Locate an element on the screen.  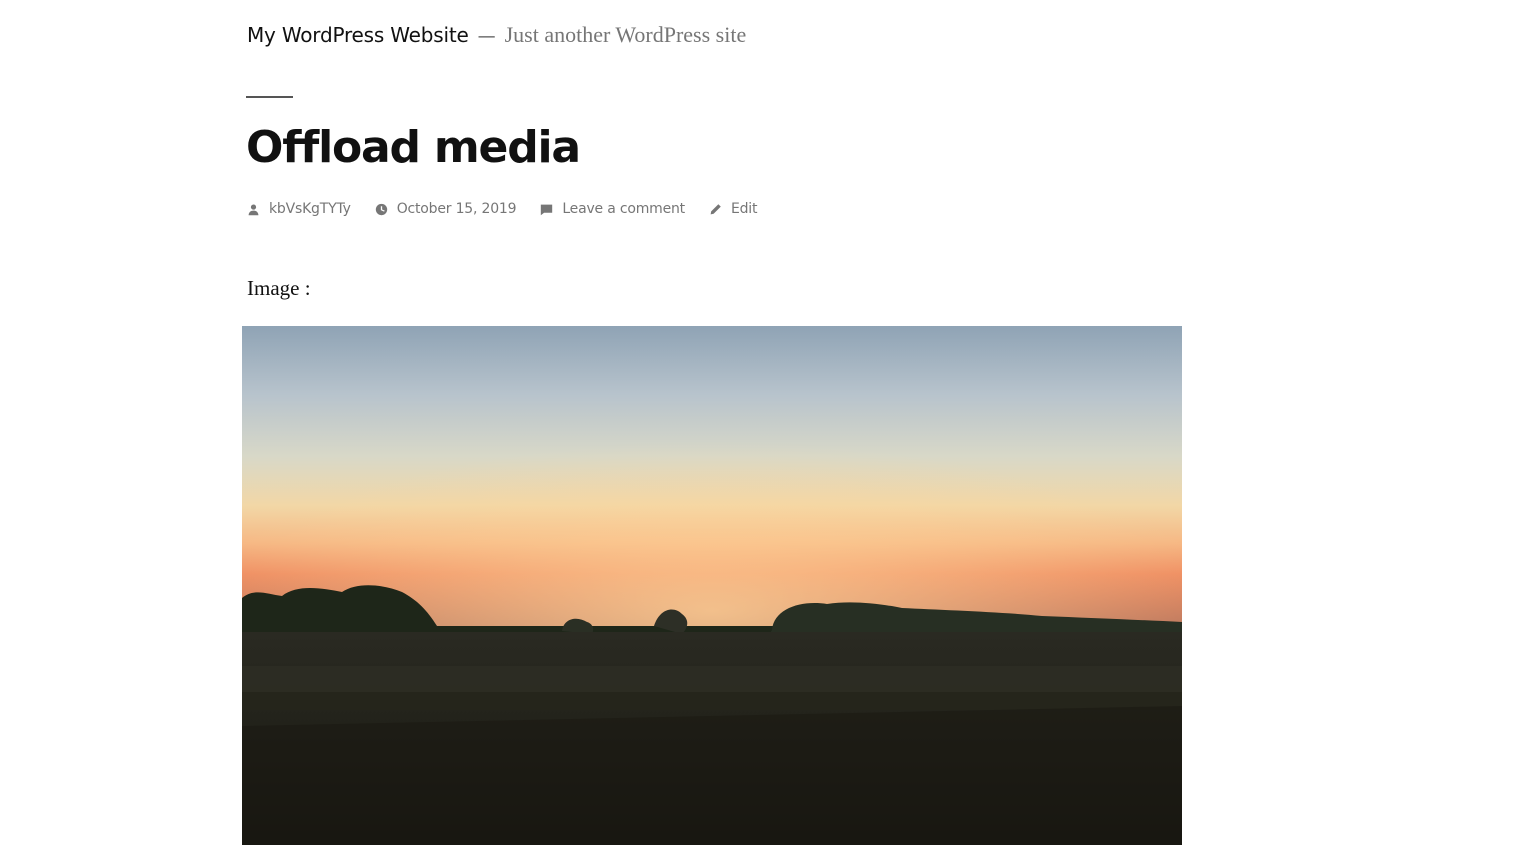
meta-edit: Edit is located at coordinates (733, 209).